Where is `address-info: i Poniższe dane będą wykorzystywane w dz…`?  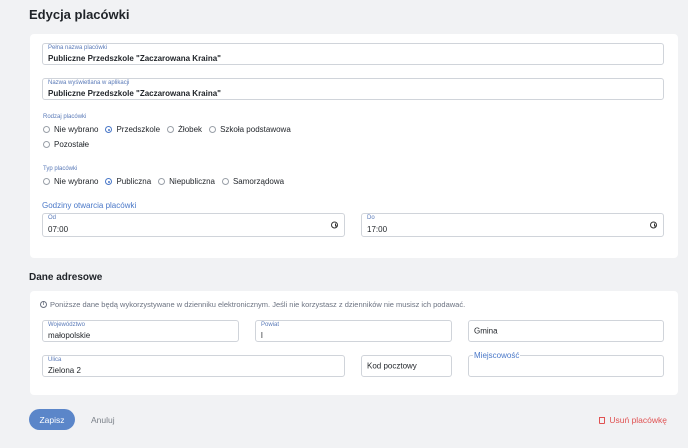
address-info: i Poniższe dane będą wykorzystywane w dz… is located at coordinates (252, 304).